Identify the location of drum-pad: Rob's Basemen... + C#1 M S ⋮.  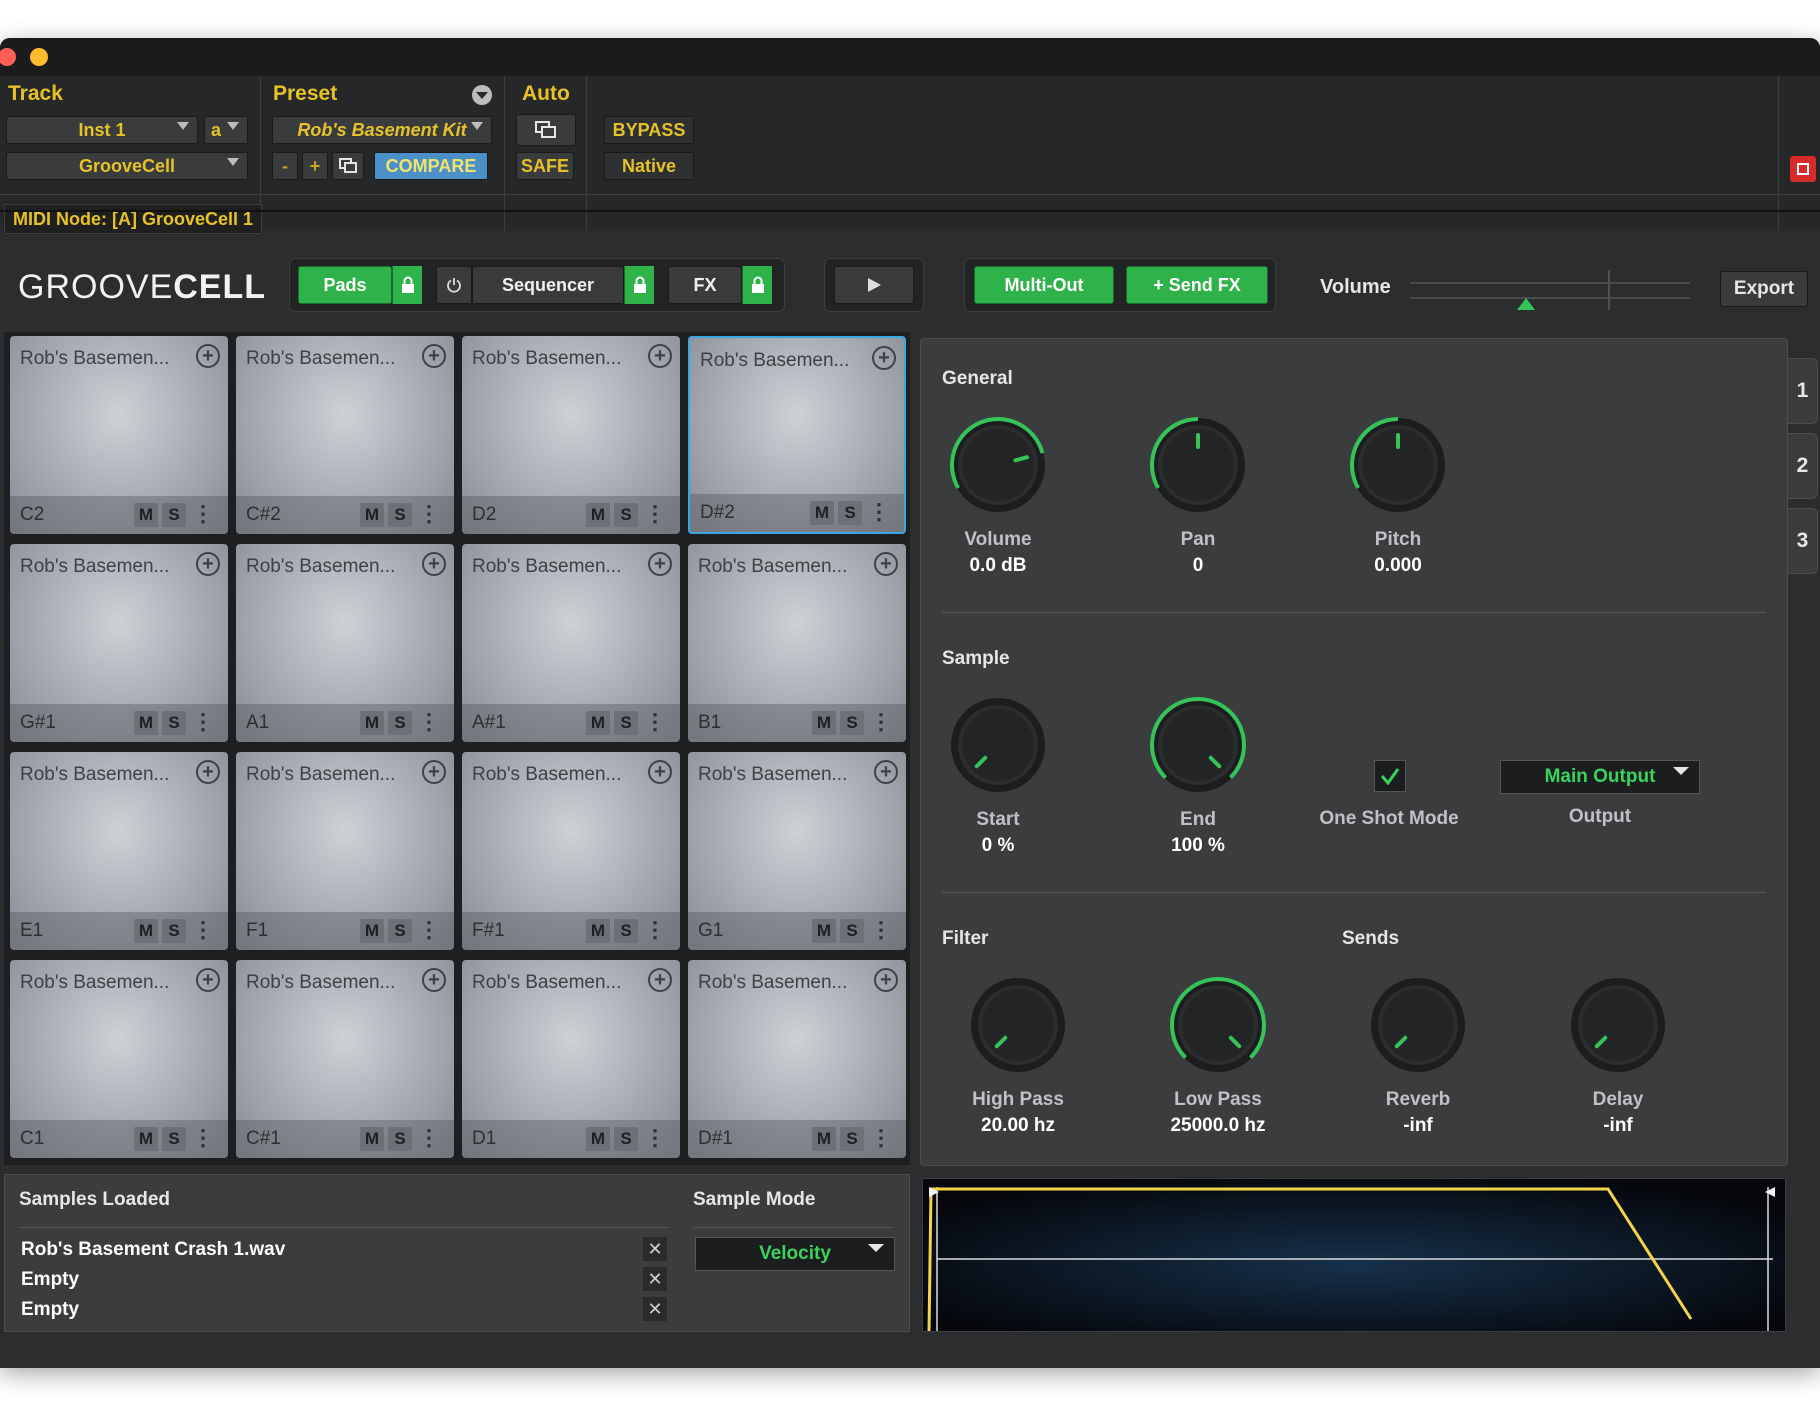
(345, 1059).